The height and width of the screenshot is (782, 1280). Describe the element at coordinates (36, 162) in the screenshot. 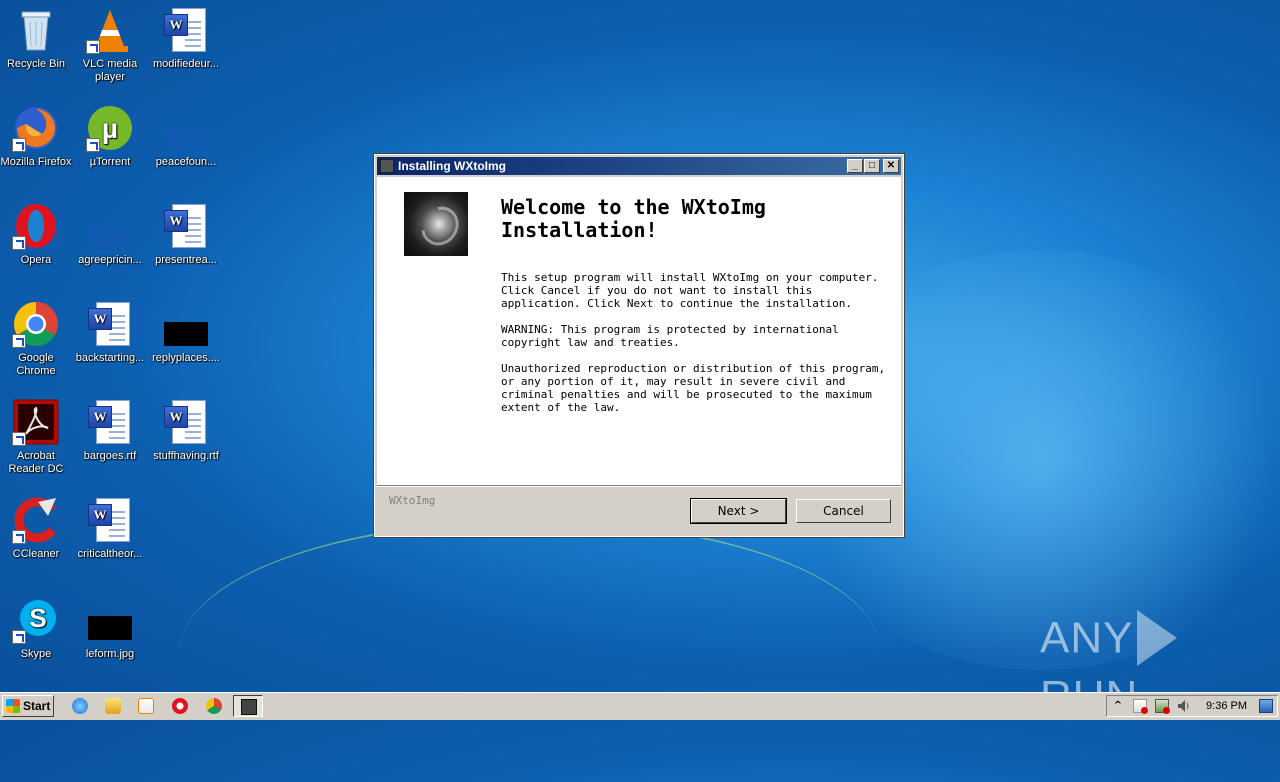

I see `desktop-icon-label: Mozilla Firefox` at that location.